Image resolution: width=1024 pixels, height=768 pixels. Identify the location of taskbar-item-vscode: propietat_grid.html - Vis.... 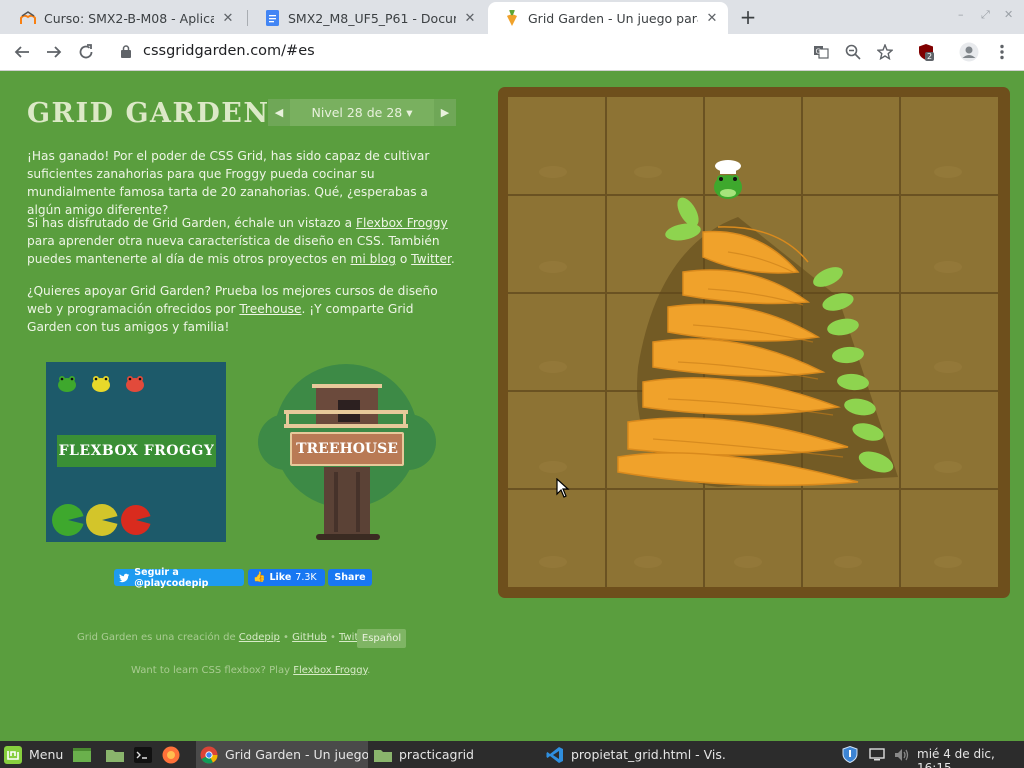
(636, 754).